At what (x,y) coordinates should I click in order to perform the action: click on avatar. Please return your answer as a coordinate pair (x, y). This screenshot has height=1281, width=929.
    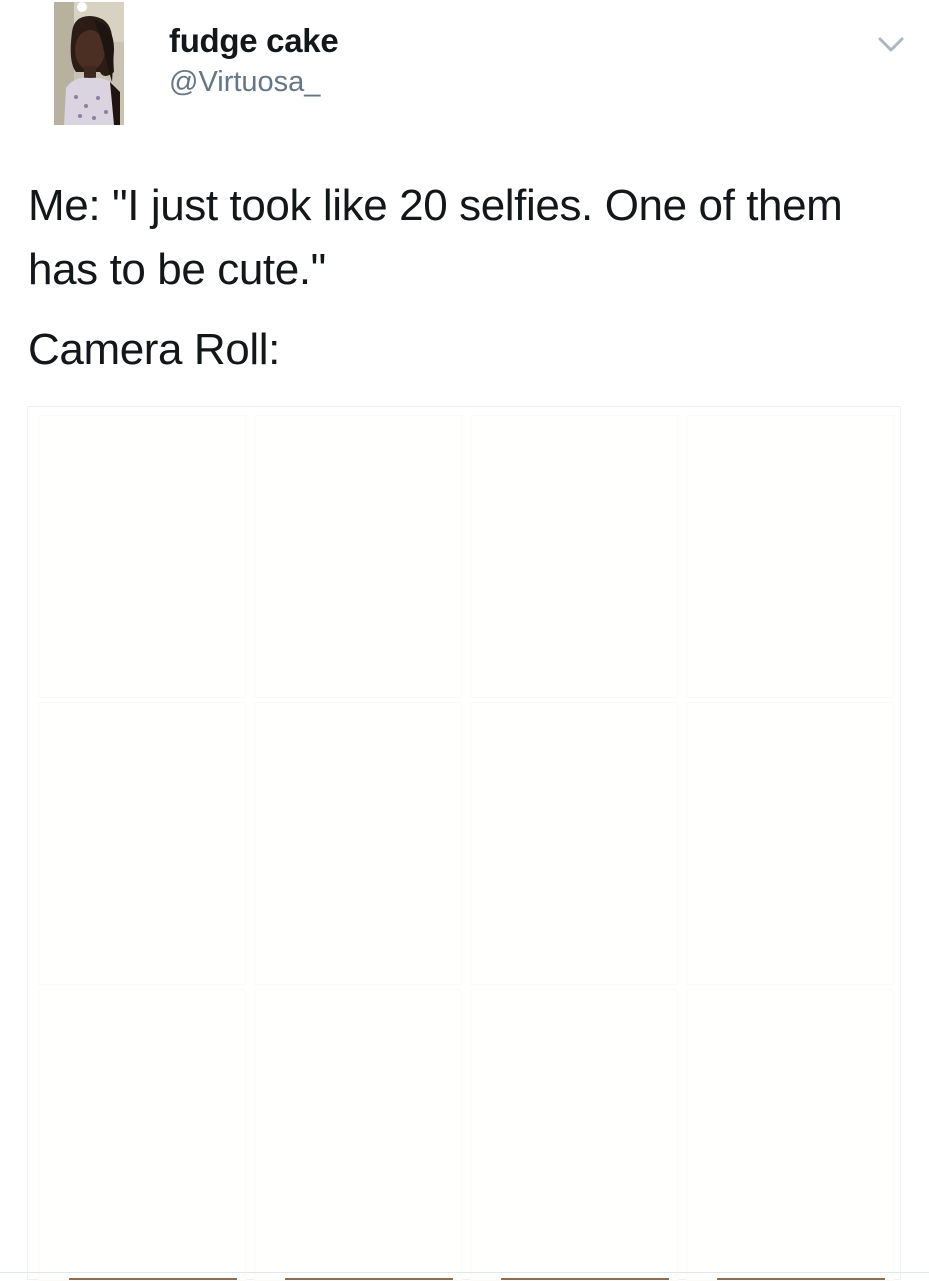
    Looking at the image, I should click on (89, 63).